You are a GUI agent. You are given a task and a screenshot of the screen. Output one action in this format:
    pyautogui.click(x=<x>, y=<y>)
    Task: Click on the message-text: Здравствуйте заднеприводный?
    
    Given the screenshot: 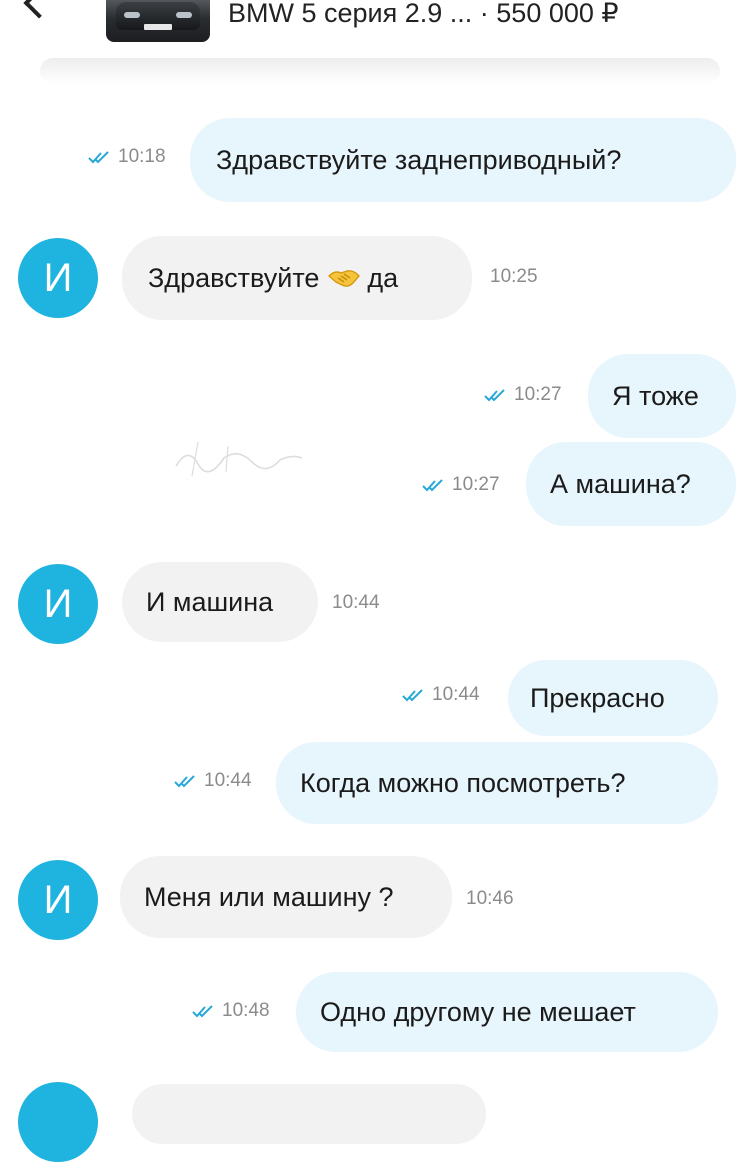 What is the action you would take?
    pyautogui.click(x=419, y=160)
    